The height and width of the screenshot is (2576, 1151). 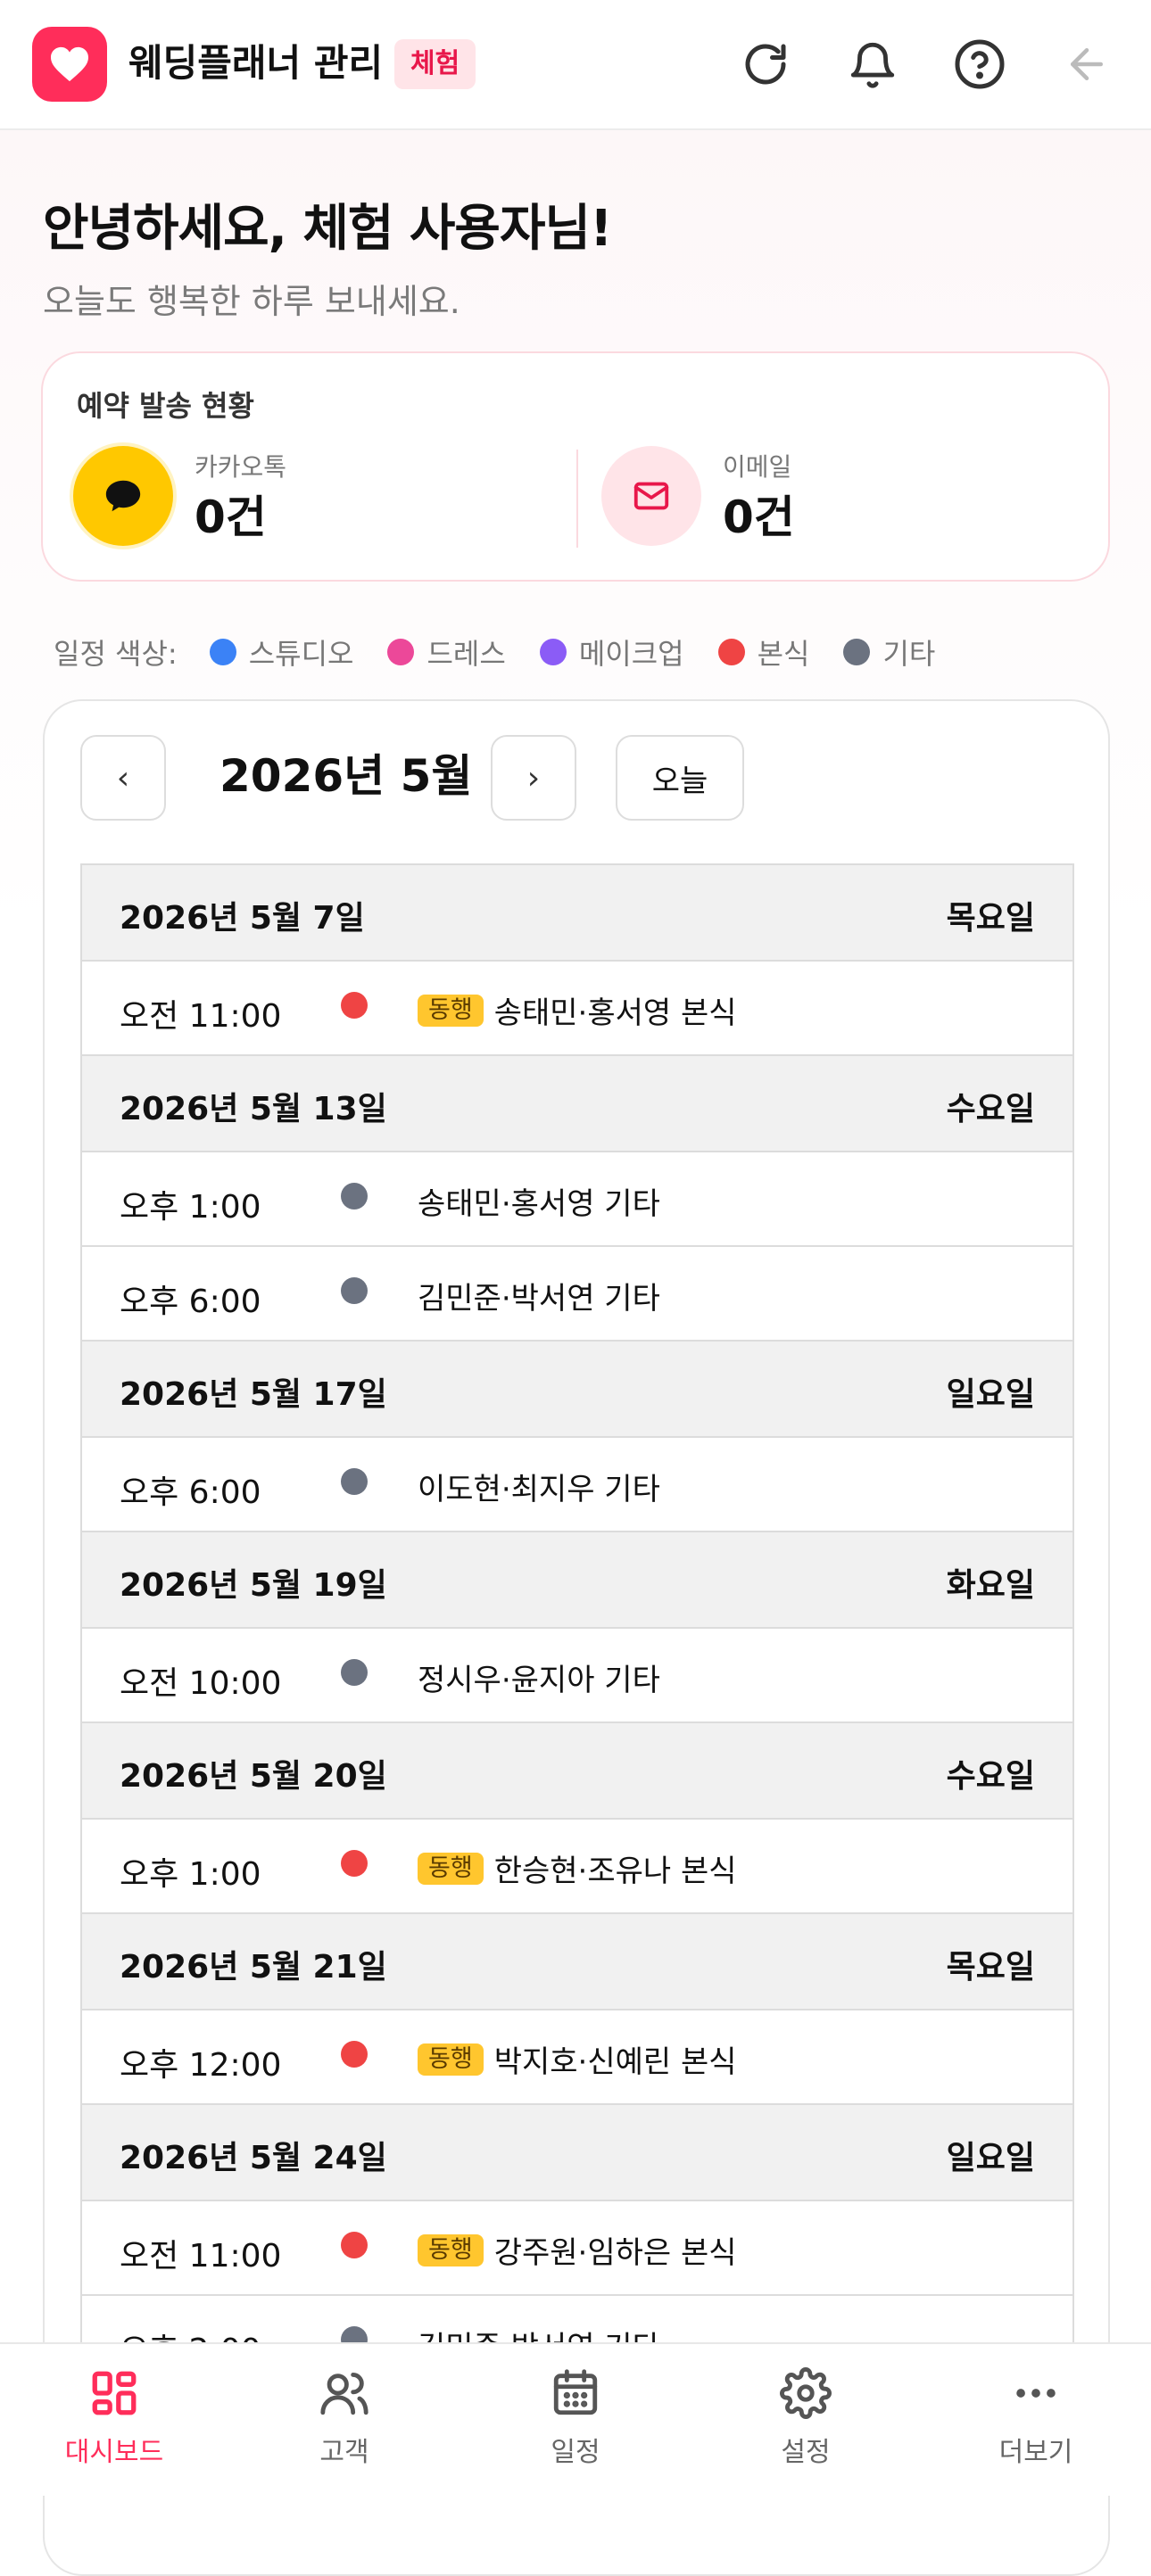 I want to click on event-time: 오후 6:00, so click(x=190, y=1302).